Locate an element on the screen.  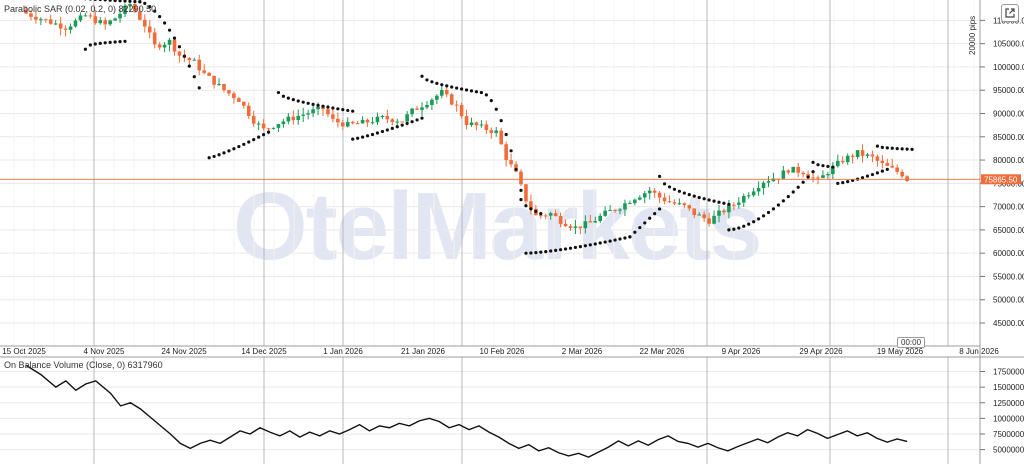
y-tick-label: 12500000 is located at coordinates (1008, 403).